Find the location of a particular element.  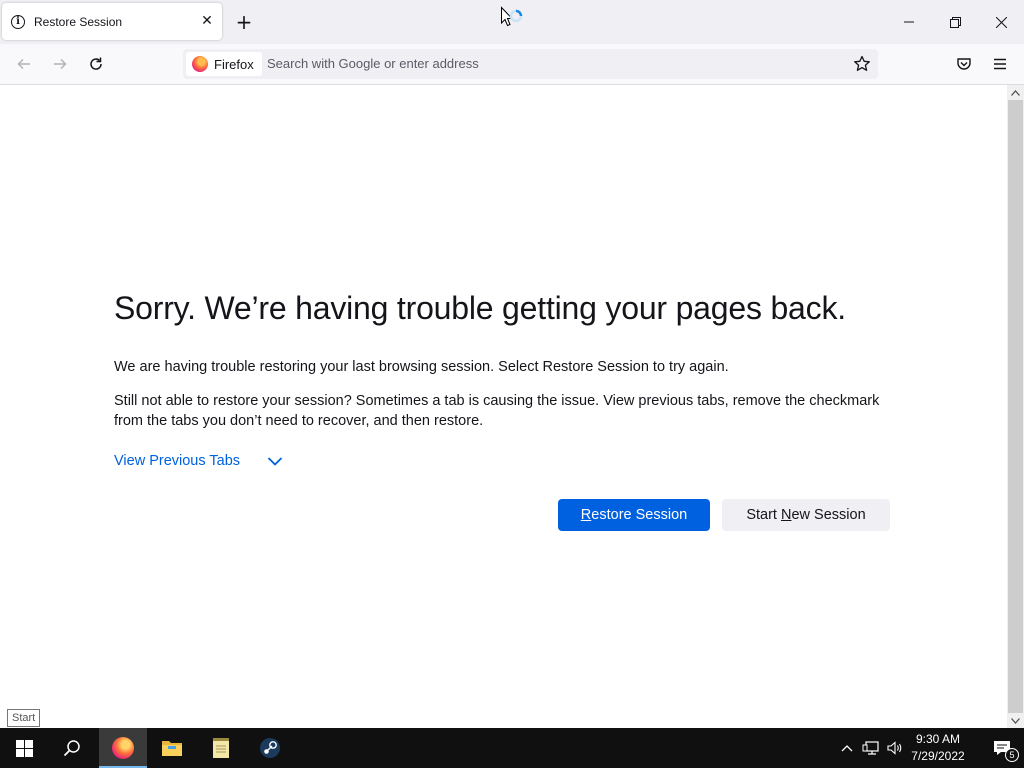

taskbar-clock: 9:30 AM 7/29/2022 is located at coordinates (938, 748).